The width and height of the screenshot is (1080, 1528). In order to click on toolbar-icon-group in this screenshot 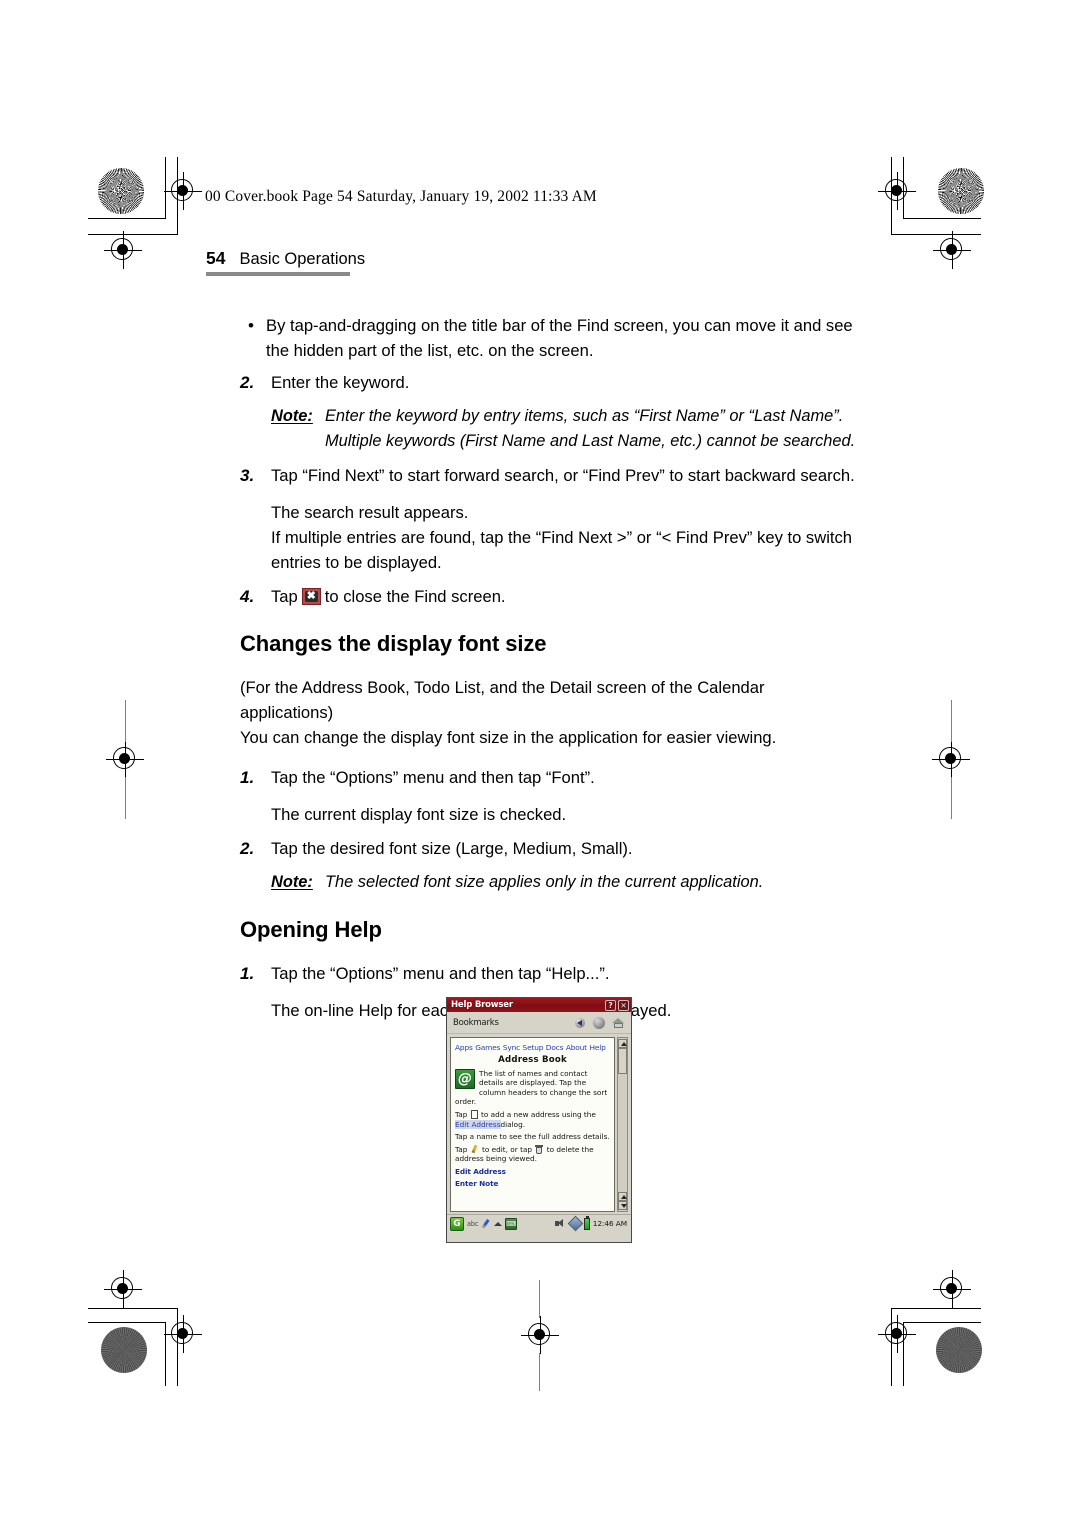, I will do `click(599, 1022)`.